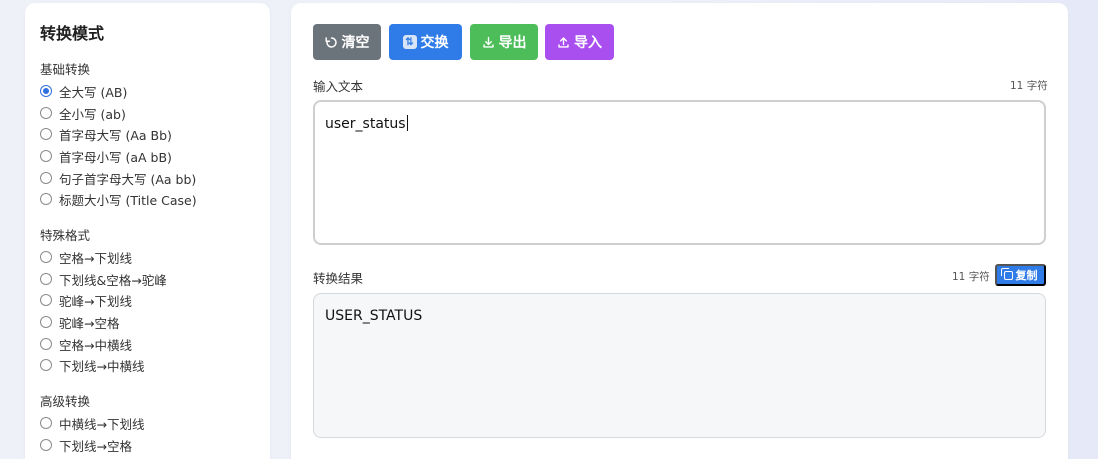  I want to click on option-sentence-case: 句子首字母大写 (Aa bb), so click(118, 178).